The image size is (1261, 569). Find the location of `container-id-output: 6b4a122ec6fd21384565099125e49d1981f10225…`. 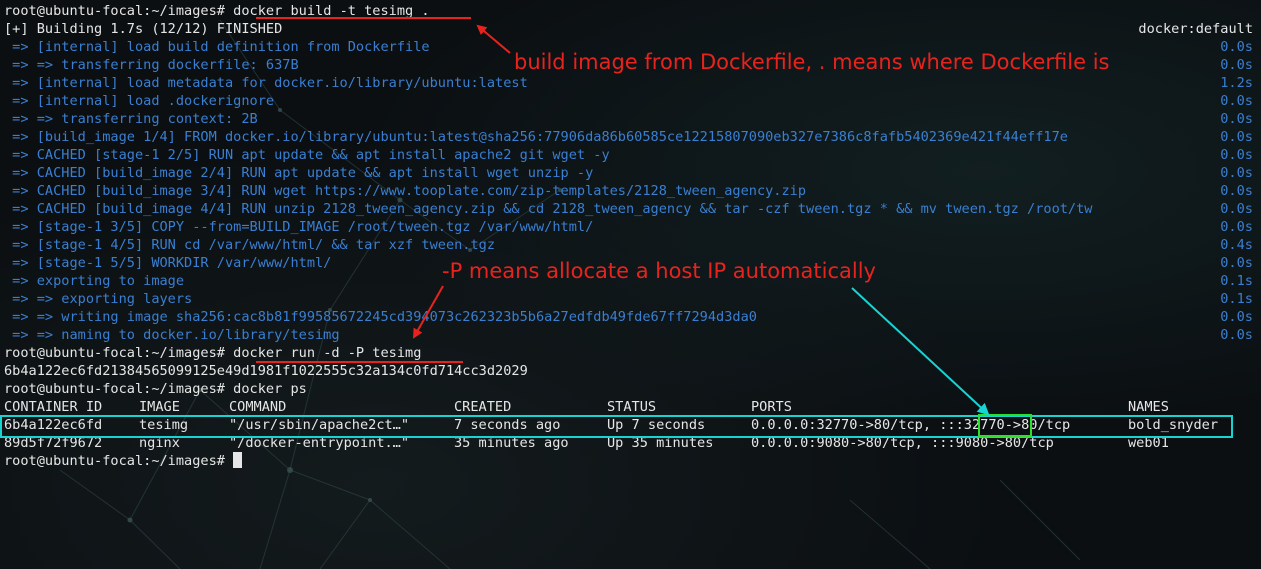

container-id-output: 6b4a122ec6fd21384565099125e49d1981f10225… is located at coordinates (266, 371).